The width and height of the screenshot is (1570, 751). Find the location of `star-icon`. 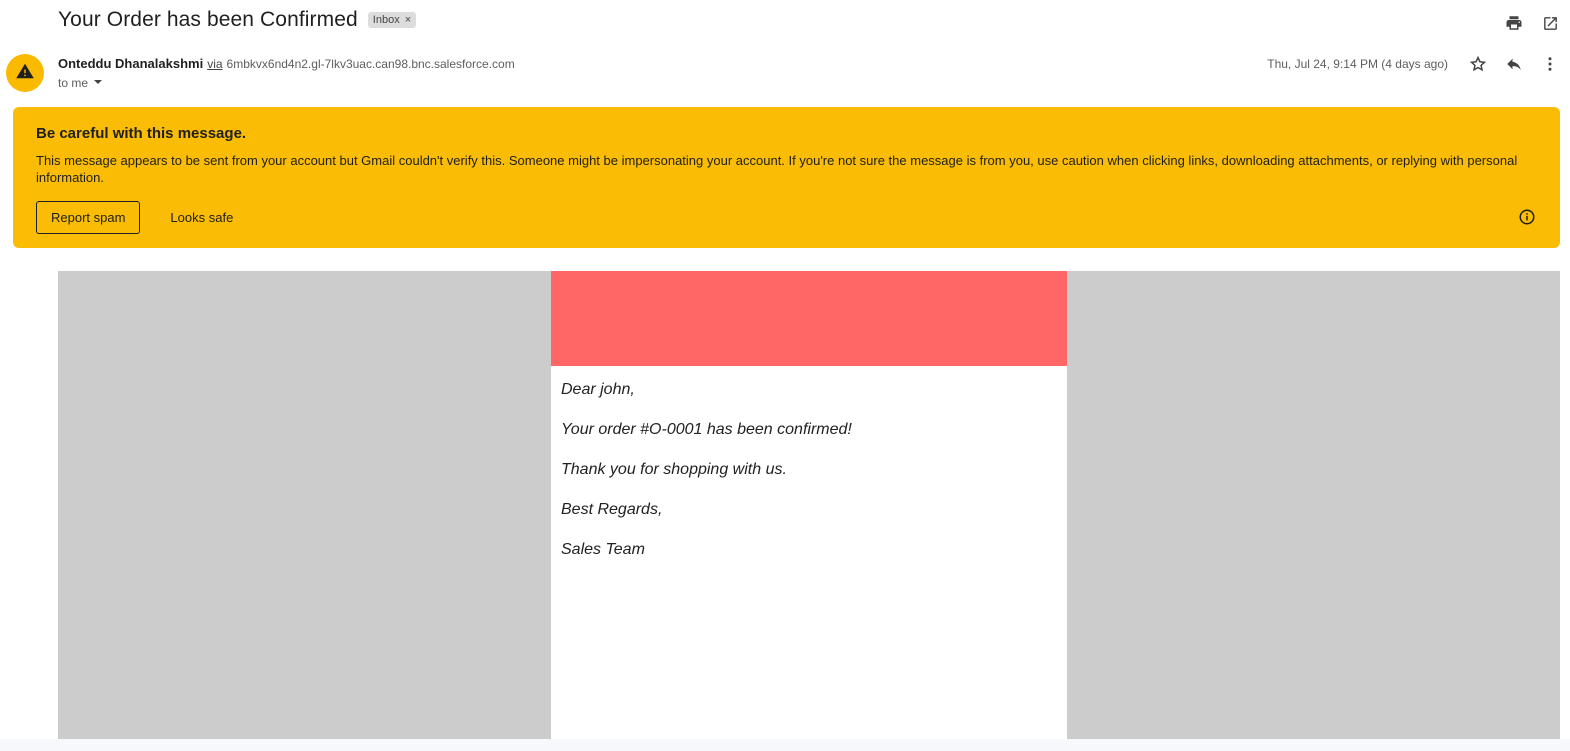

star-icon is located at coordinates (1478, 64).